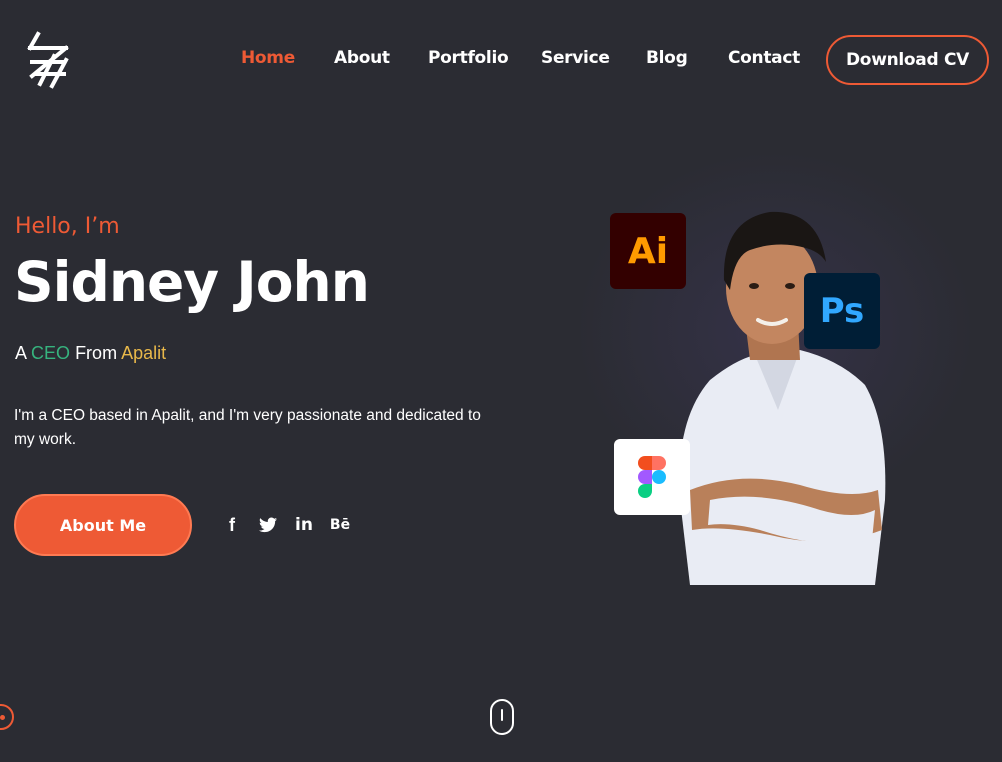 The width and height of the screenshot is (1002, 762). Describe the element at coordinates (268, 525) in the screenshot. I see `twitter-icon` at that location.